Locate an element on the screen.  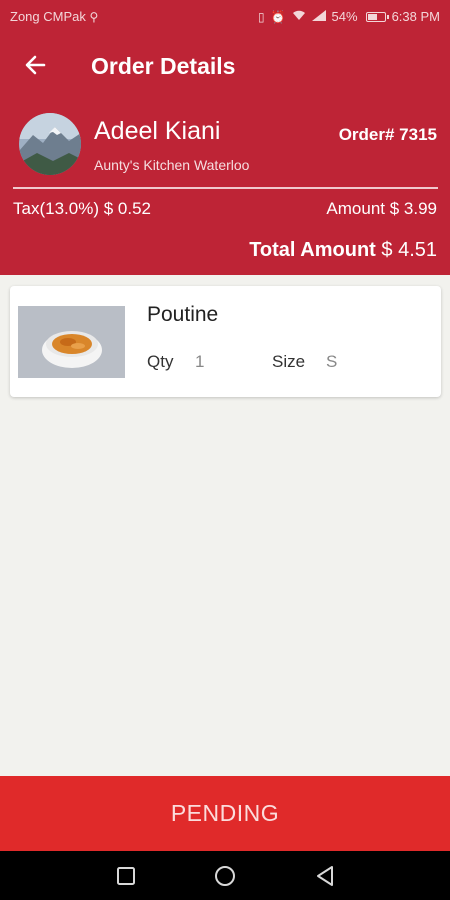
divider is located at coordinates (225, 188).